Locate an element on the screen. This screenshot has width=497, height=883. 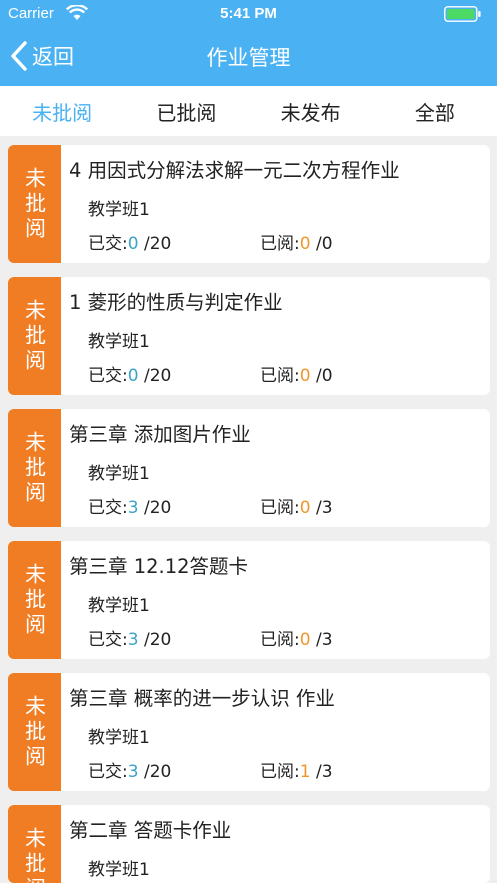
assignment-card: 未批阅 1 菱形的性质与判定作业 教学班1 已交:0 /20 已阅:0 /0 is located at coordinates (249, 336).